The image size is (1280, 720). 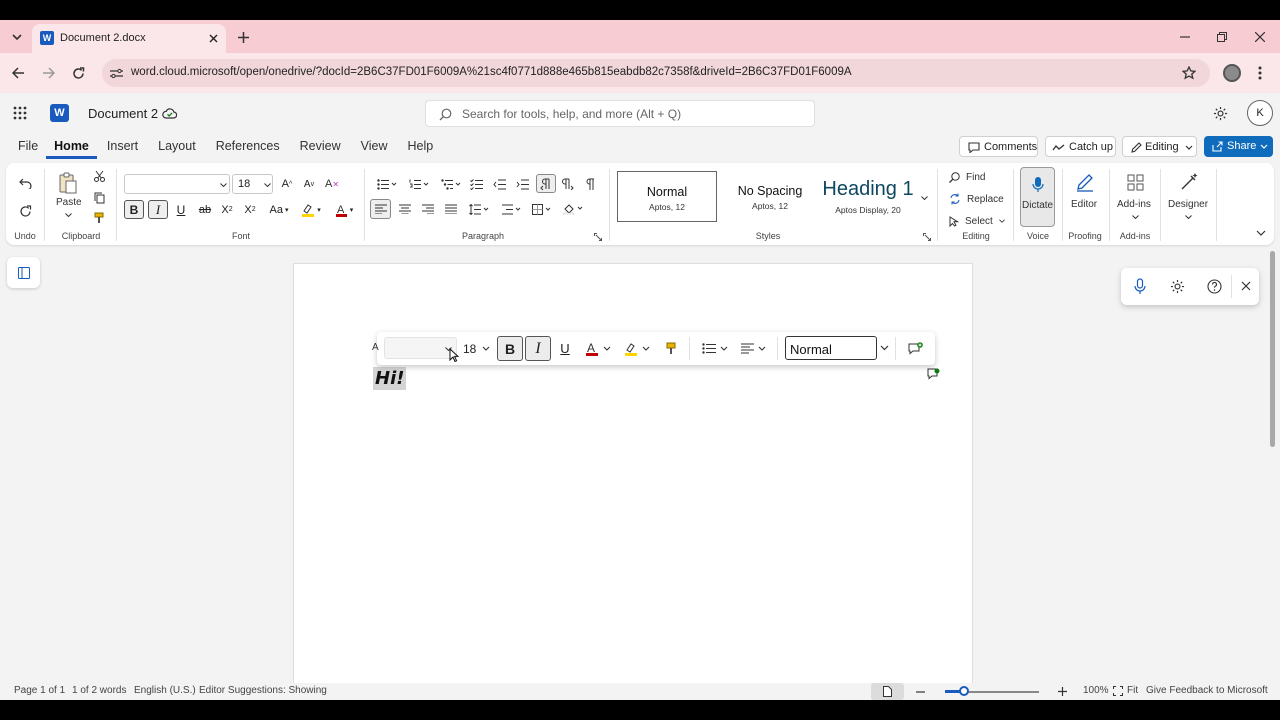 I want to click on mini-font-size-dropdown: 18, so click(x=476, y=348).